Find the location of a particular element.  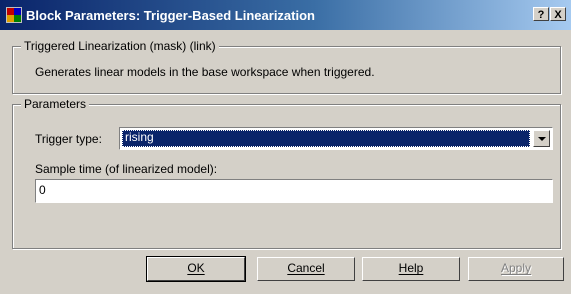

help-button: Help is located at coordinates (411, 269).